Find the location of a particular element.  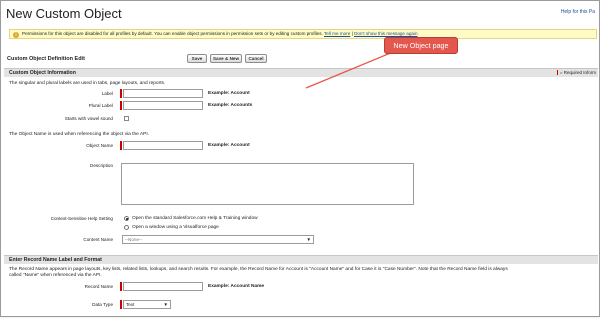

plural-label-field-label: Plural Label is located at coordinates (100, 105).